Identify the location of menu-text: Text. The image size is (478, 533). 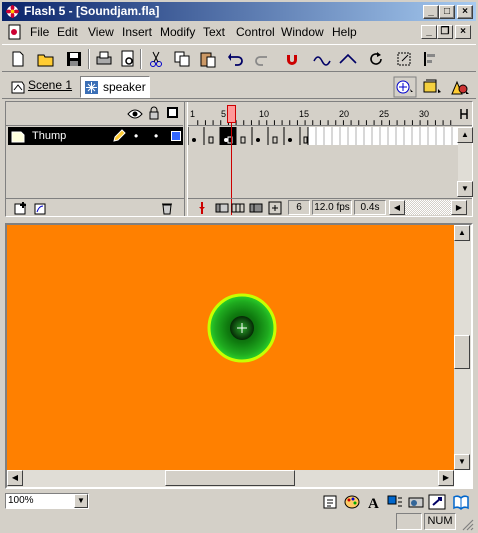
(214, 32).